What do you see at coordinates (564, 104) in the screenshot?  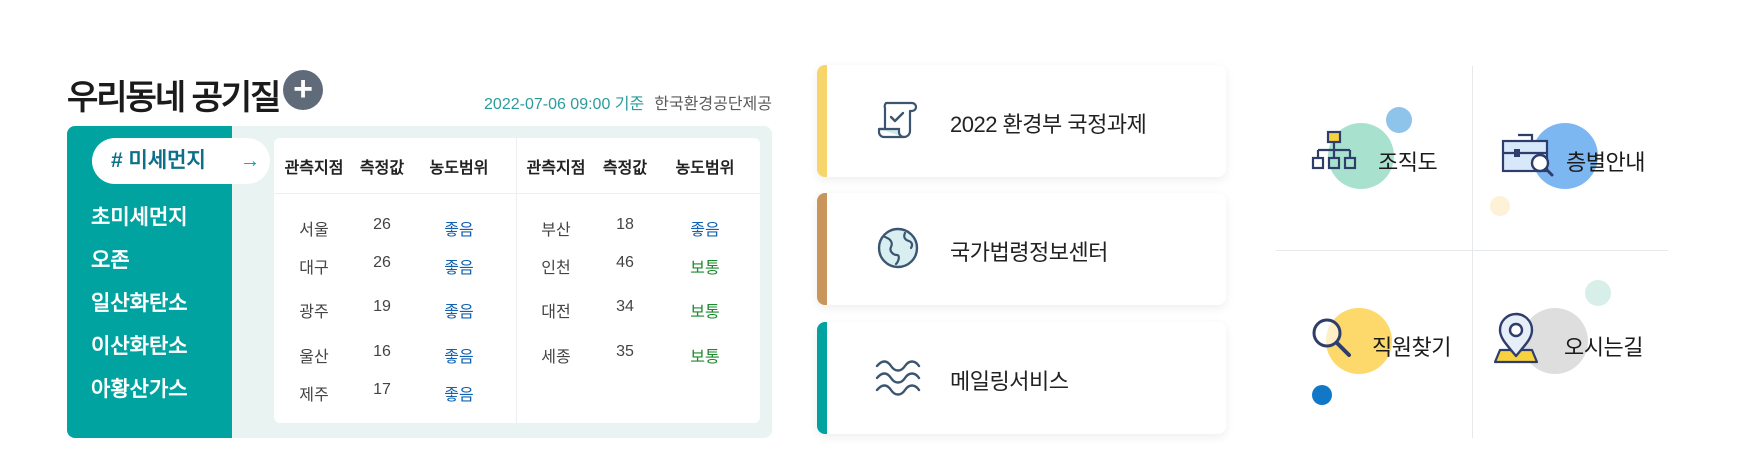 I see `measurement-date: 2022-07-06 09:00 기준` at bounding box center [564, 104].